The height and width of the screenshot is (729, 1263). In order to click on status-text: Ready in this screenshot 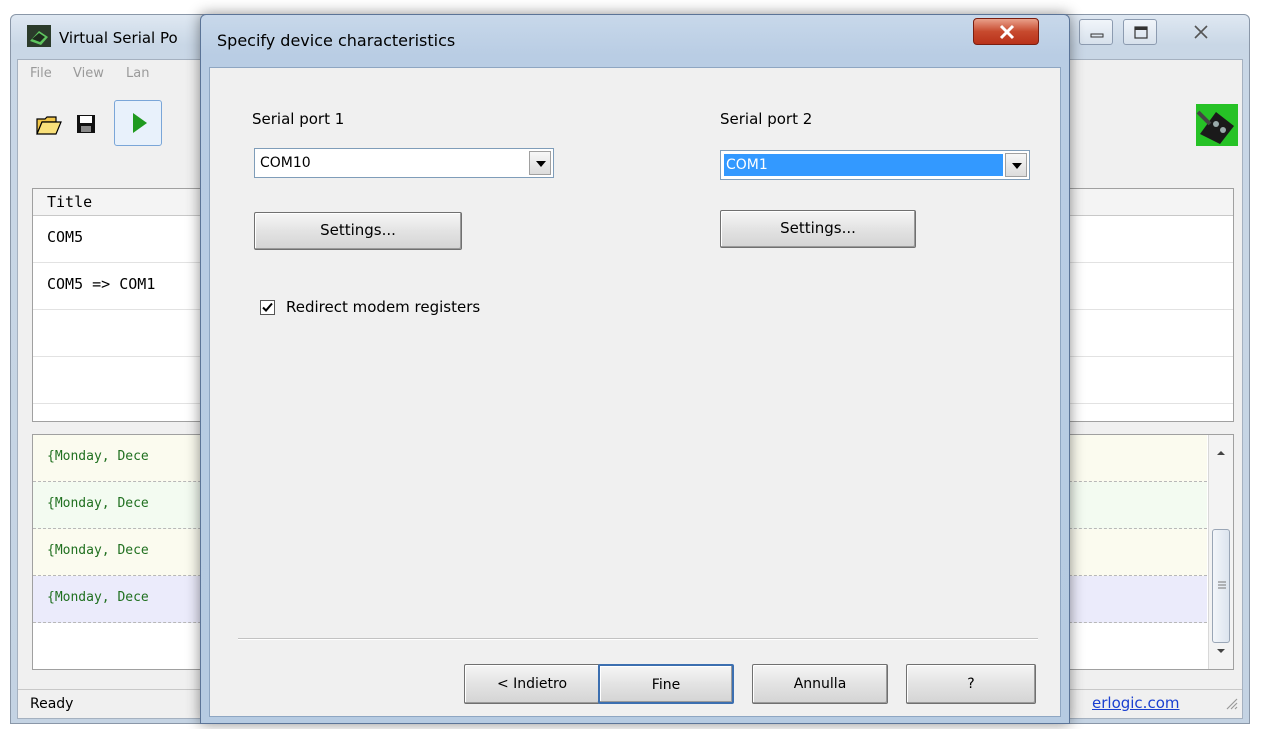, I will do `click(52, 704)`.